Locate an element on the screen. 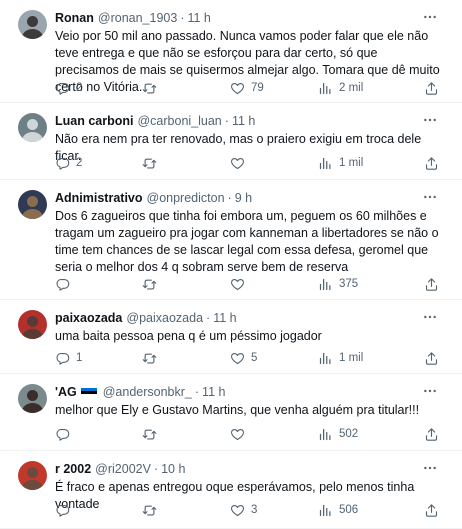 The width and height of the screenshot is (462, 529). tweet-header: r 2002 @ri2002V · 10 h is located at coordinates (240, 469).